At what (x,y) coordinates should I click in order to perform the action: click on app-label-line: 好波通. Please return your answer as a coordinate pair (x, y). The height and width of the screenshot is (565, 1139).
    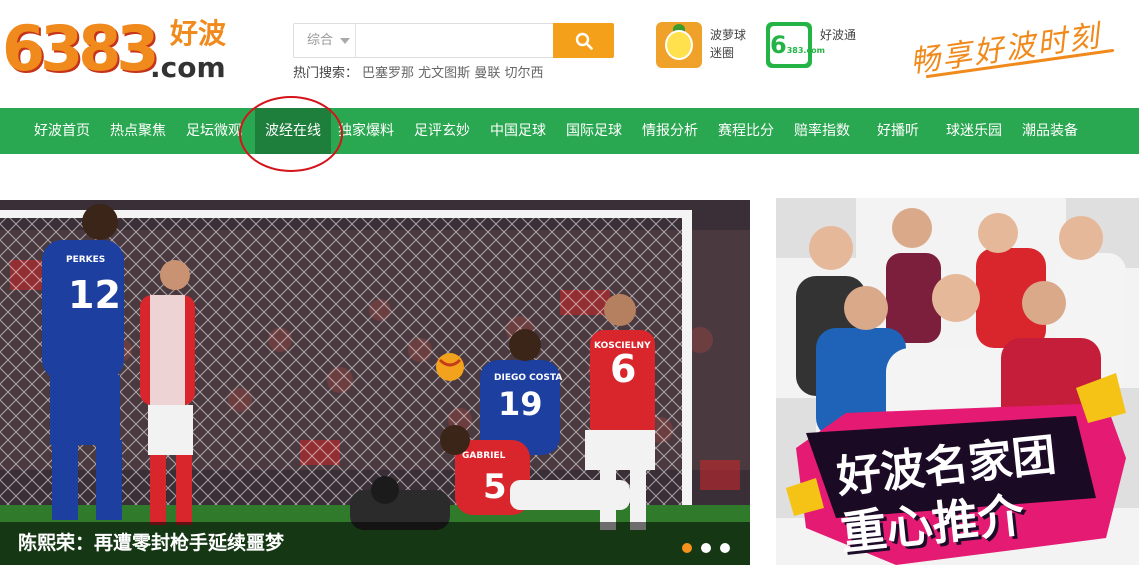
    Looking at the image, I should click on (838, 35).